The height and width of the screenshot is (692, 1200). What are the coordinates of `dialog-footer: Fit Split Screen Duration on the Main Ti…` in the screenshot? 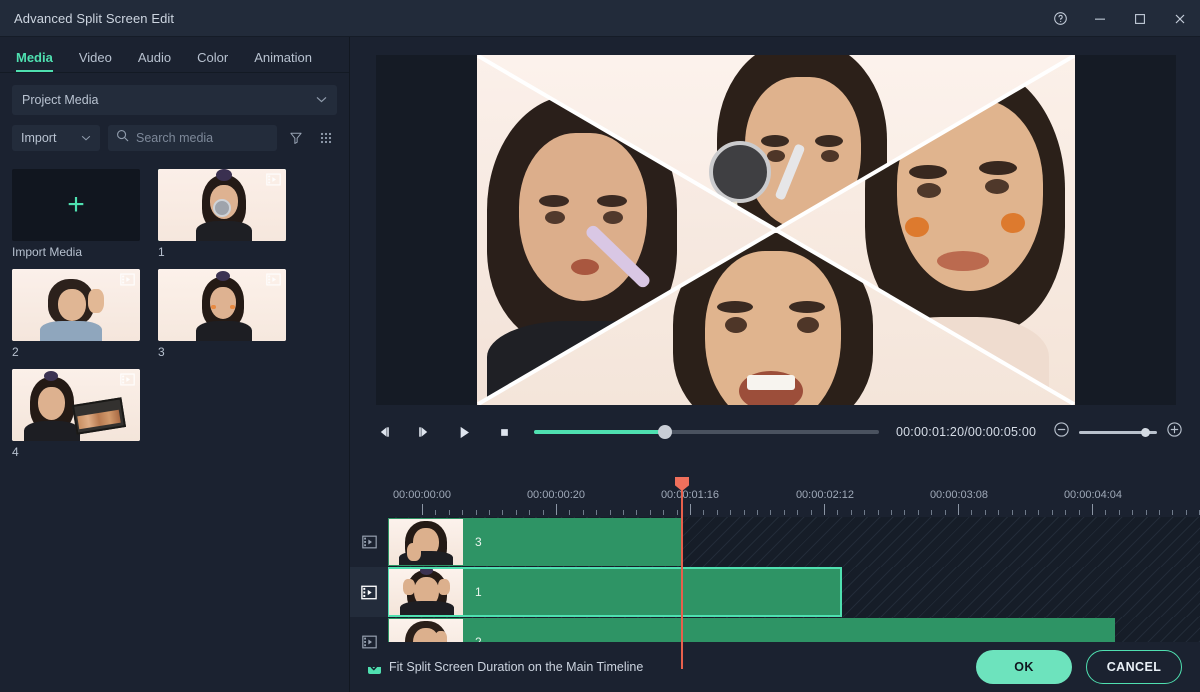 It's located at (775, 667).